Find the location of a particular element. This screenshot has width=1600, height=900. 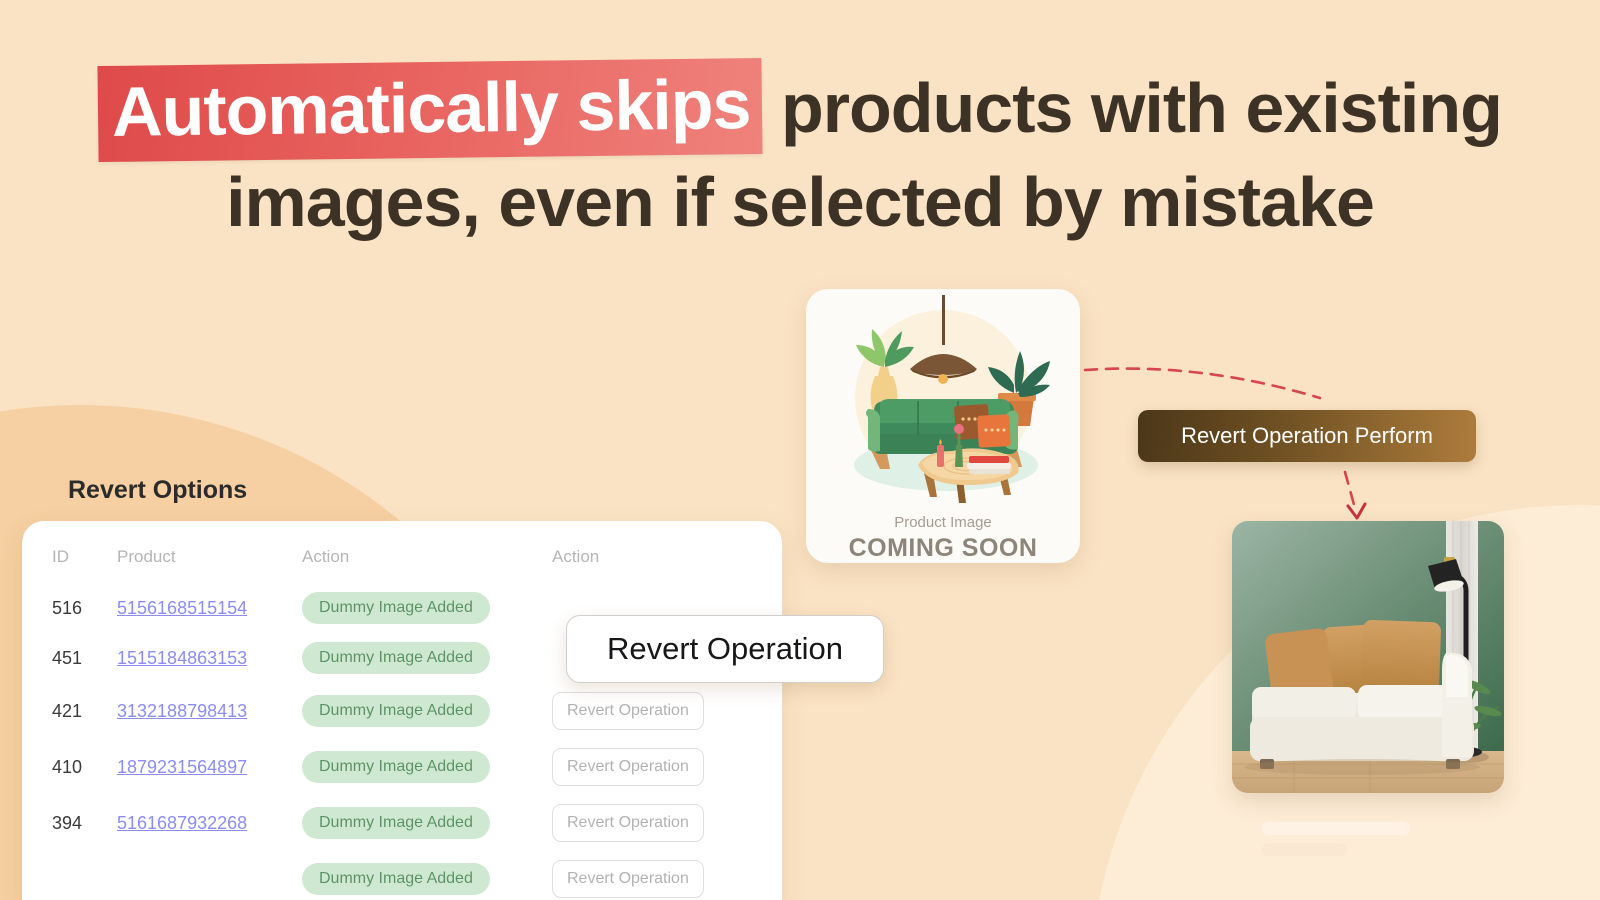

cell-product: 3132188798413 is located at coordinates (209, 711).